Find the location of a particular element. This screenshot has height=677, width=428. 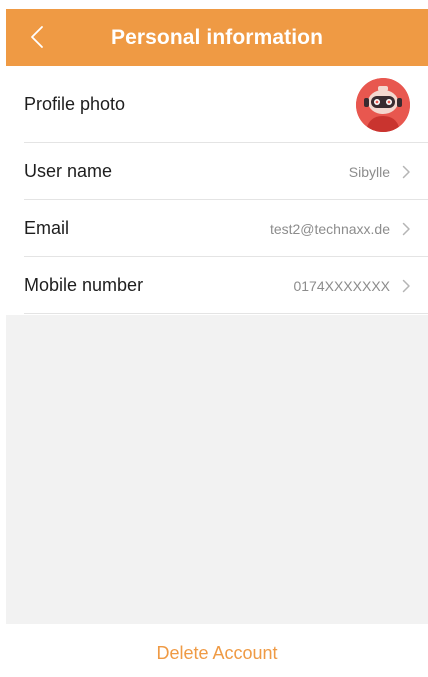

delete-account-button: Delete Account is located at coordinates (217, 653).